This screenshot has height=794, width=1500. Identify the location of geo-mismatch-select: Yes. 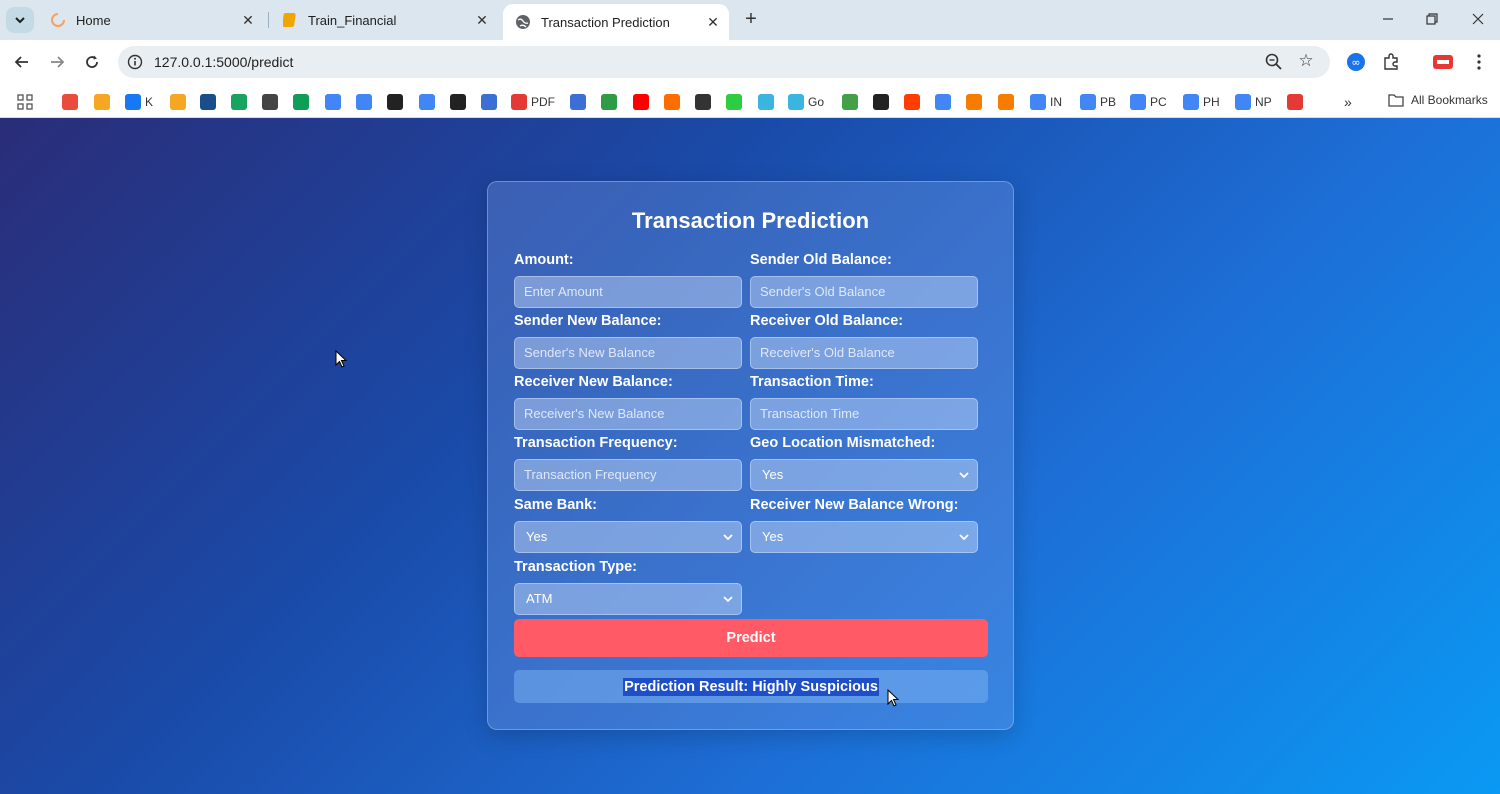
(864, 475).